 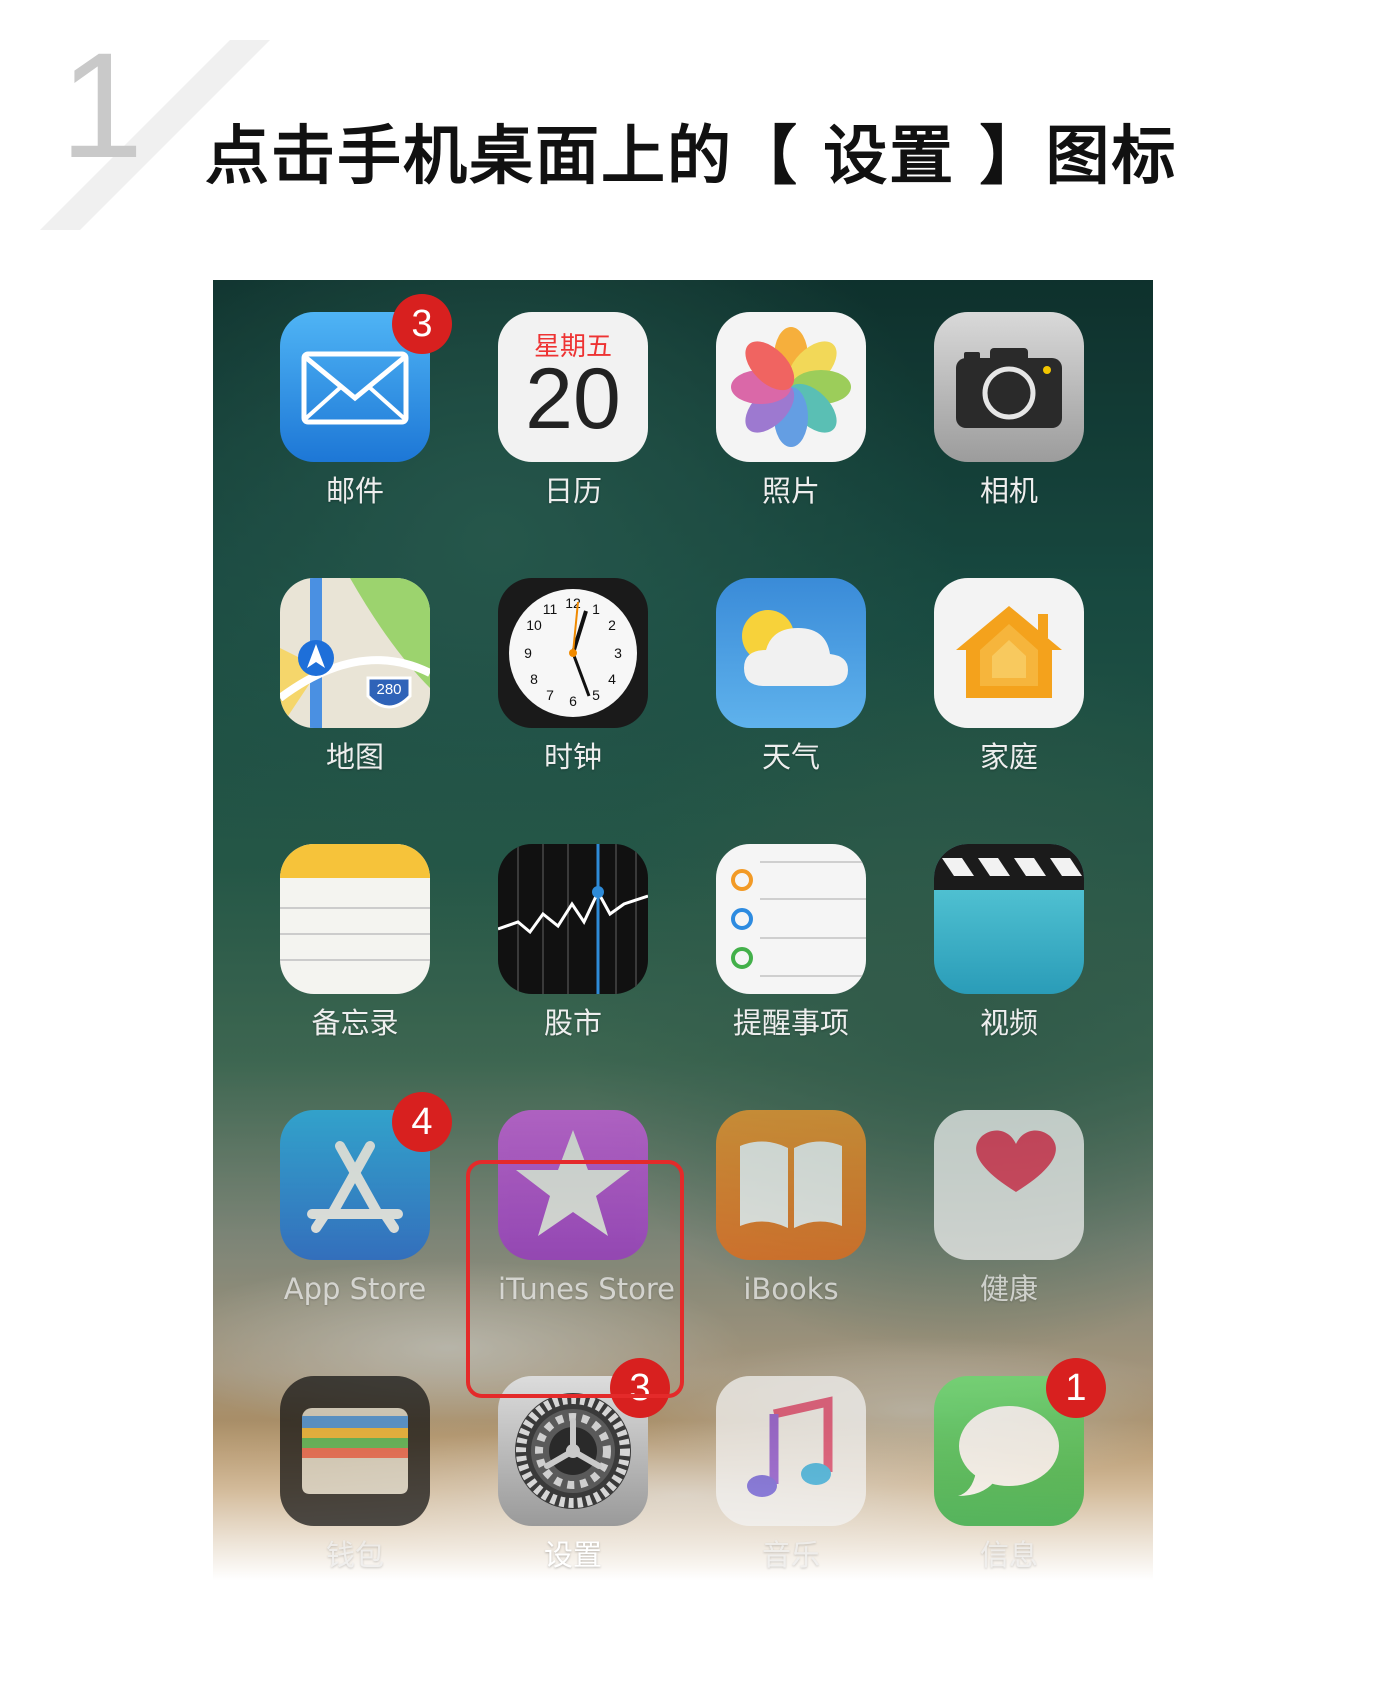 What do you see at coordinates (550, 695) in the screenshot?
I see `svg-text: 7` at bounding box center [550, 695].